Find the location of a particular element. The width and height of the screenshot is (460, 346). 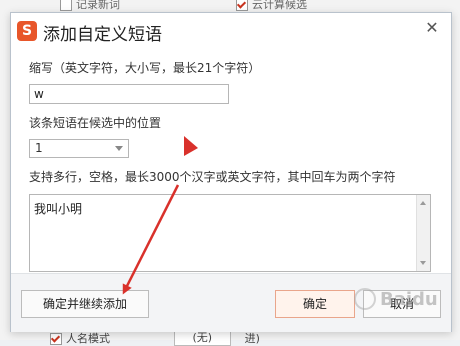

close-icon: ✕ is located at coordinates (432, 28).